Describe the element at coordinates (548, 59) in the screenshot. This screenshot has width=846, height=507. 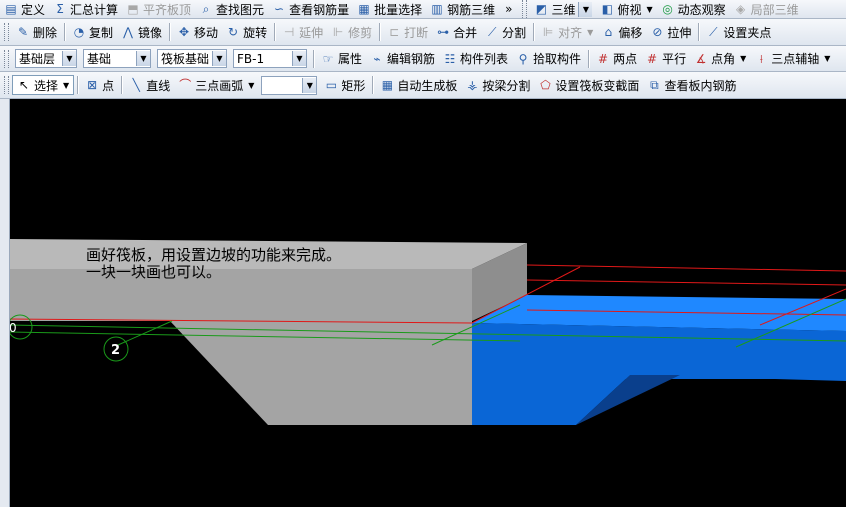
I see `pick-component-button: ⚲ 拾取构件` at that location.